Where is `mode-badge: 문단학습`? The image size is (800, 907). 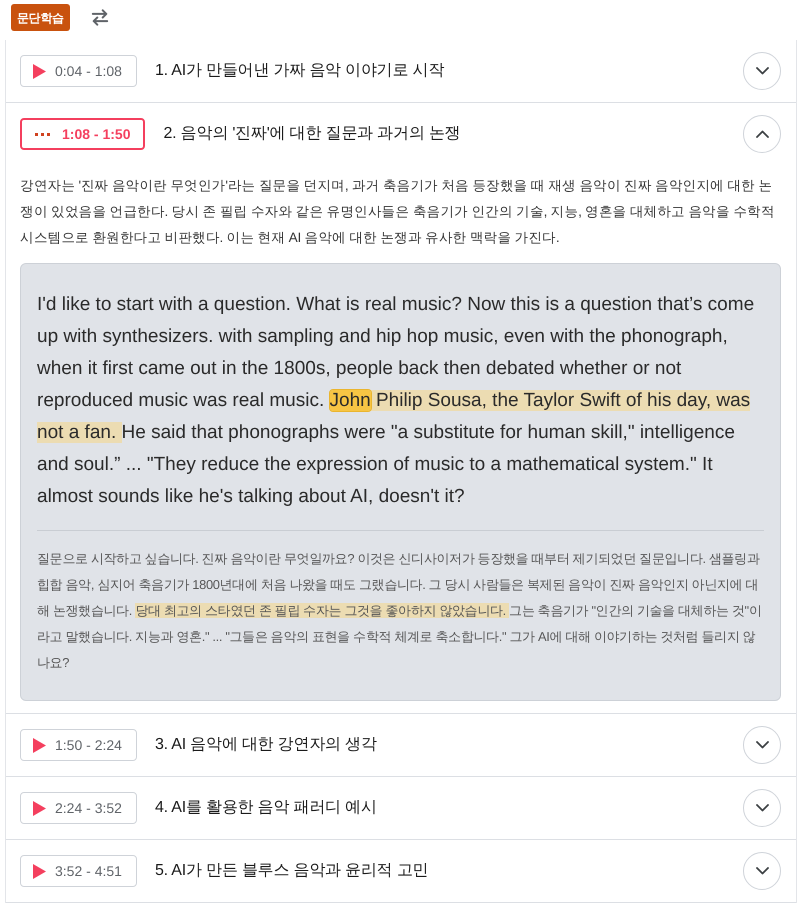
mode-badge: 문단학습 is located at coordinates (40, 17).